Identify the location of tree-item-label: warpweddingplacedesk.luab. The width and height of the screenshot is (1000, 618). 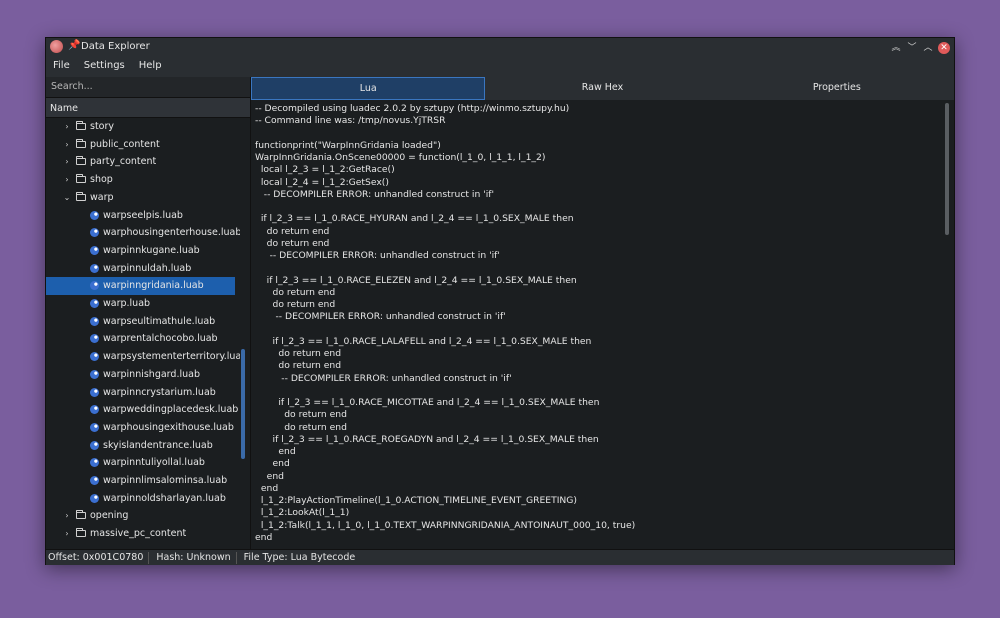
(171, 410).